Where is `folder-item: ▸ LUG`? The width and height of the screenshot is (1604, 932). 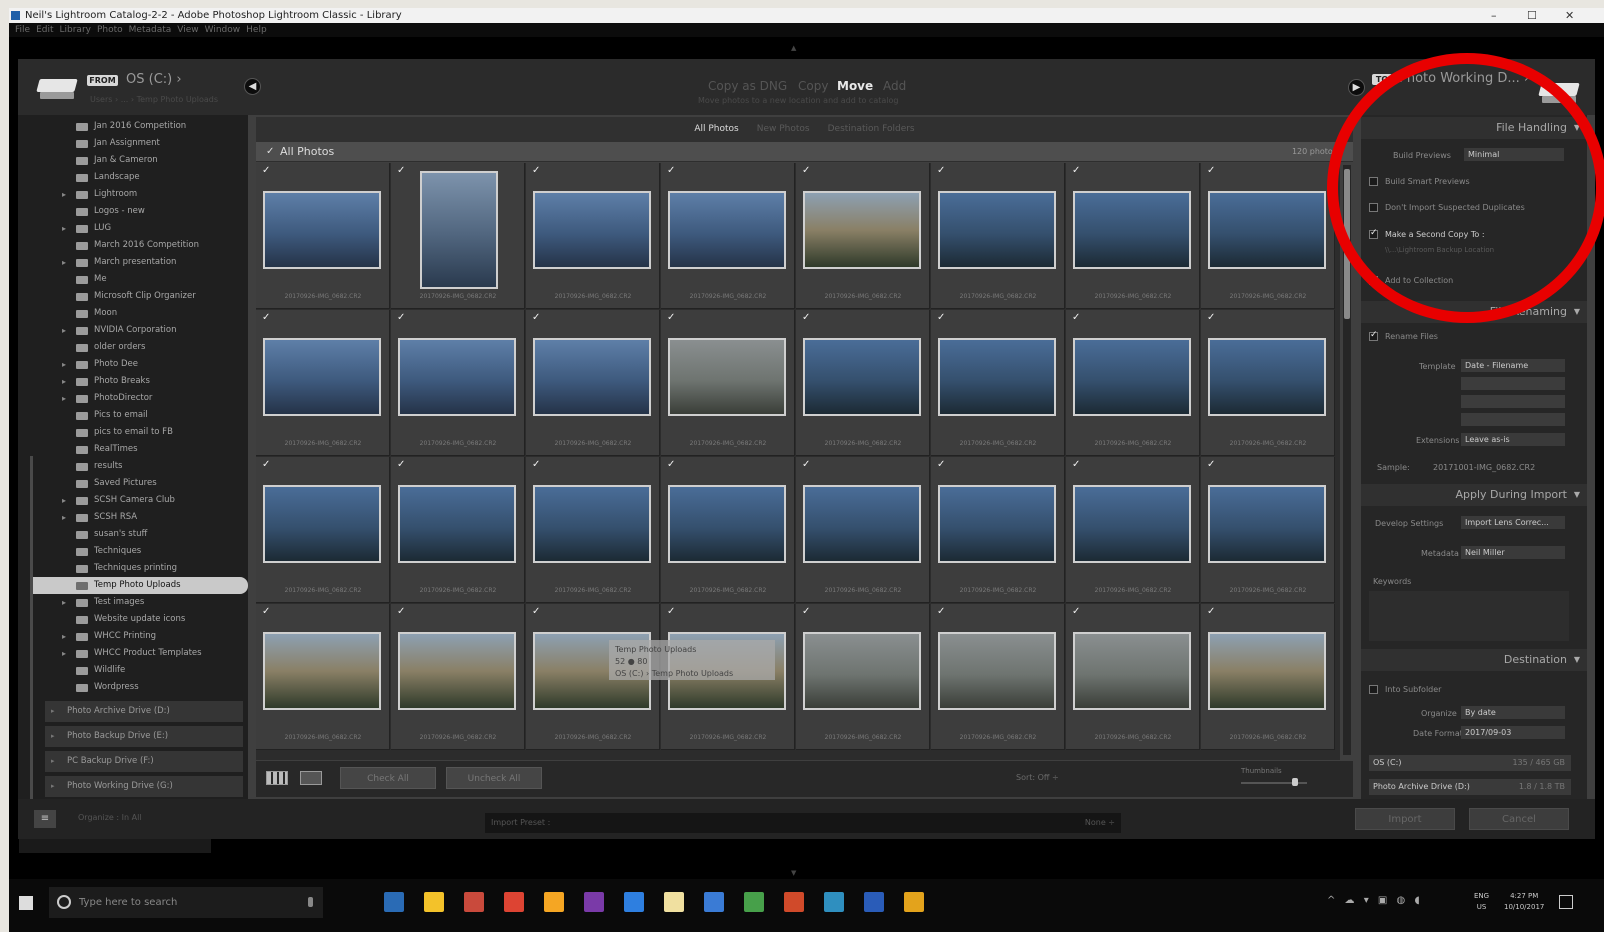
folder-item: ▸ LUG is located at coordinates (133, 228).